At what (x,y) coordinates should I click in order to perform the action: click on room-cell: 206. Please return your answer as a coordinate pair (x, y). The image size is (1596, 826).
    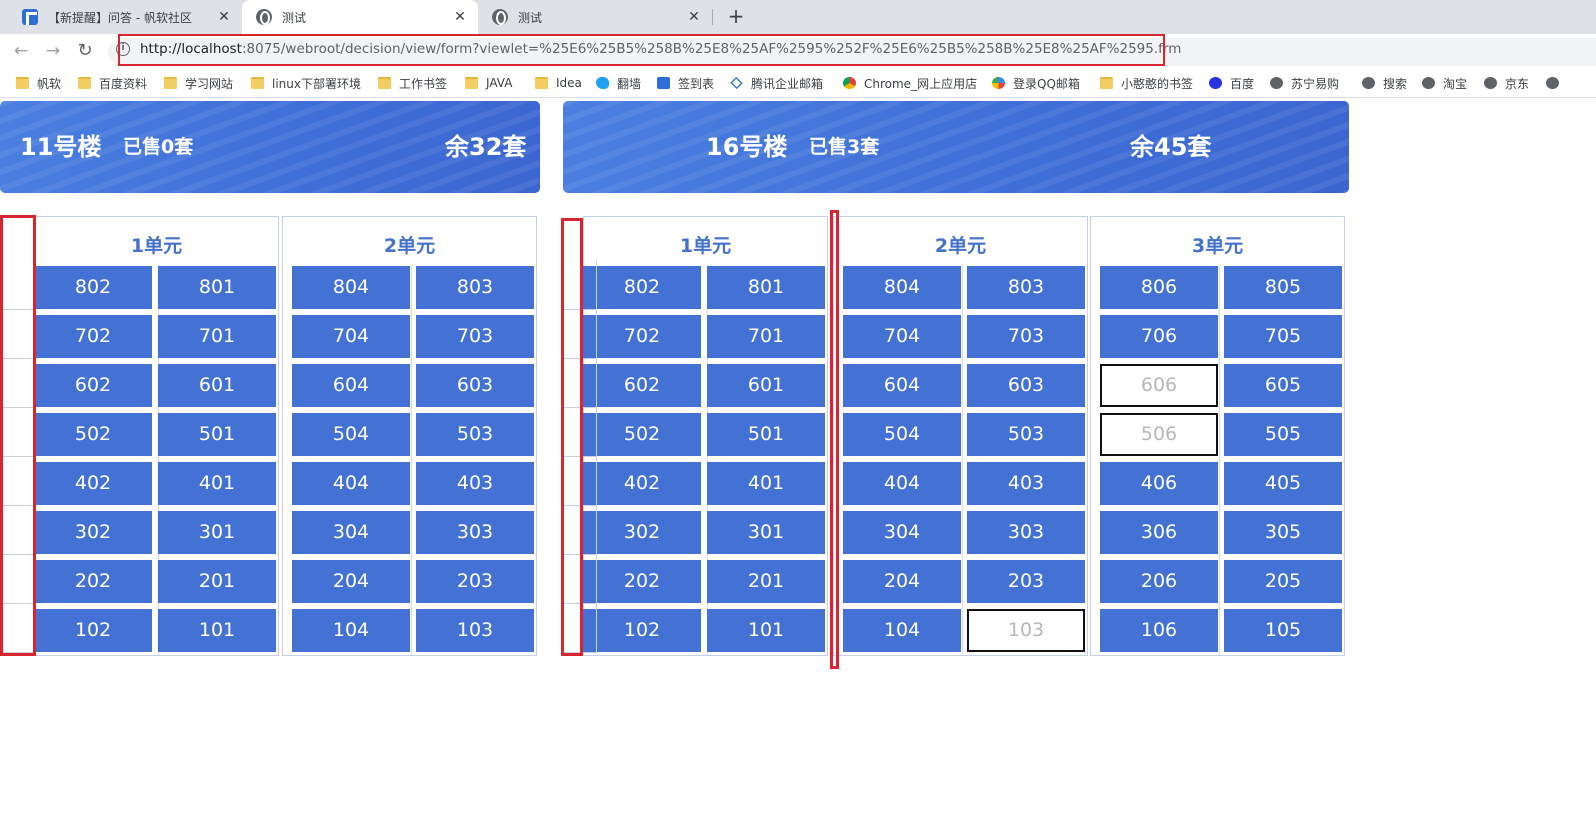
    Looking at the image, I should click on (1159, 581).